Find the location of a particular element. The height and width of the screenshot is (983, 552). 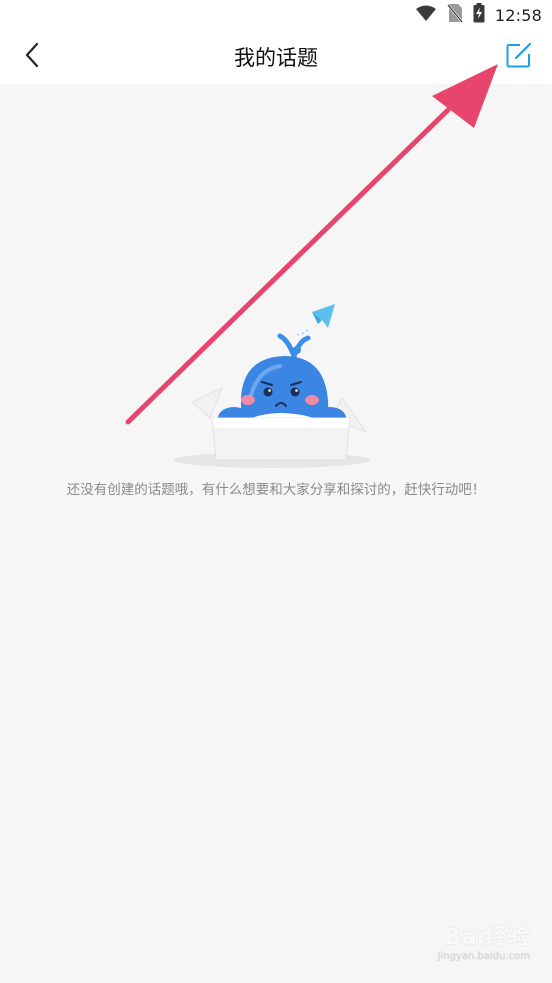

wifi-icon is located at coordinates (426, 15).